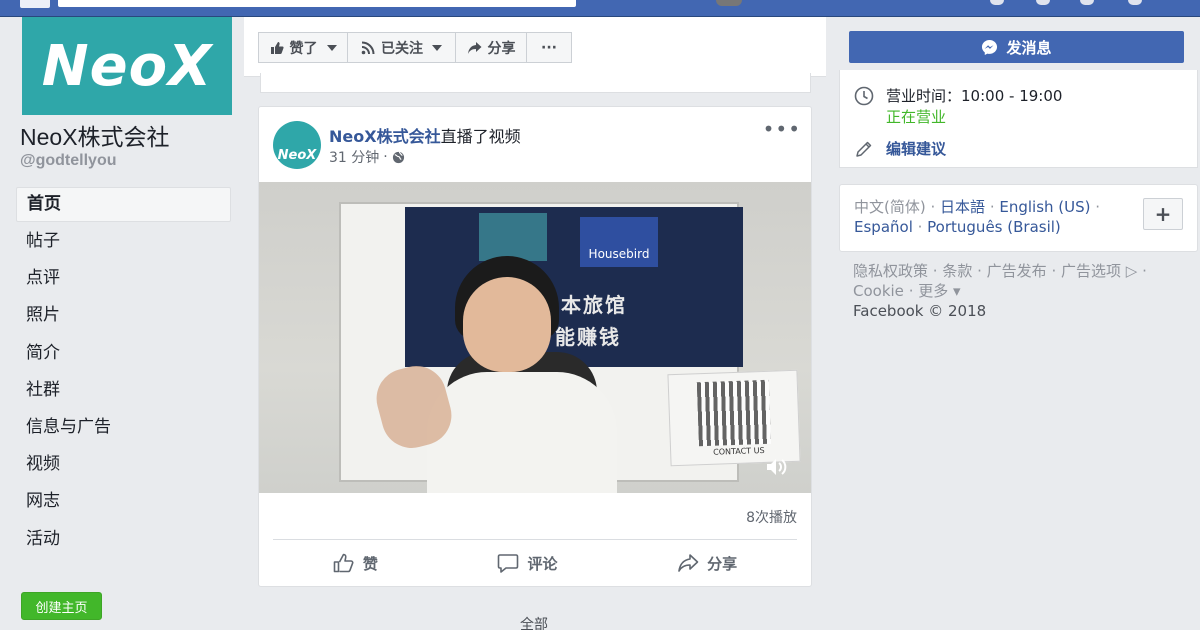 This screenshot has width=1200, height=630. I want to click on ad-choices-icon: ▷, so click(1131, 271).